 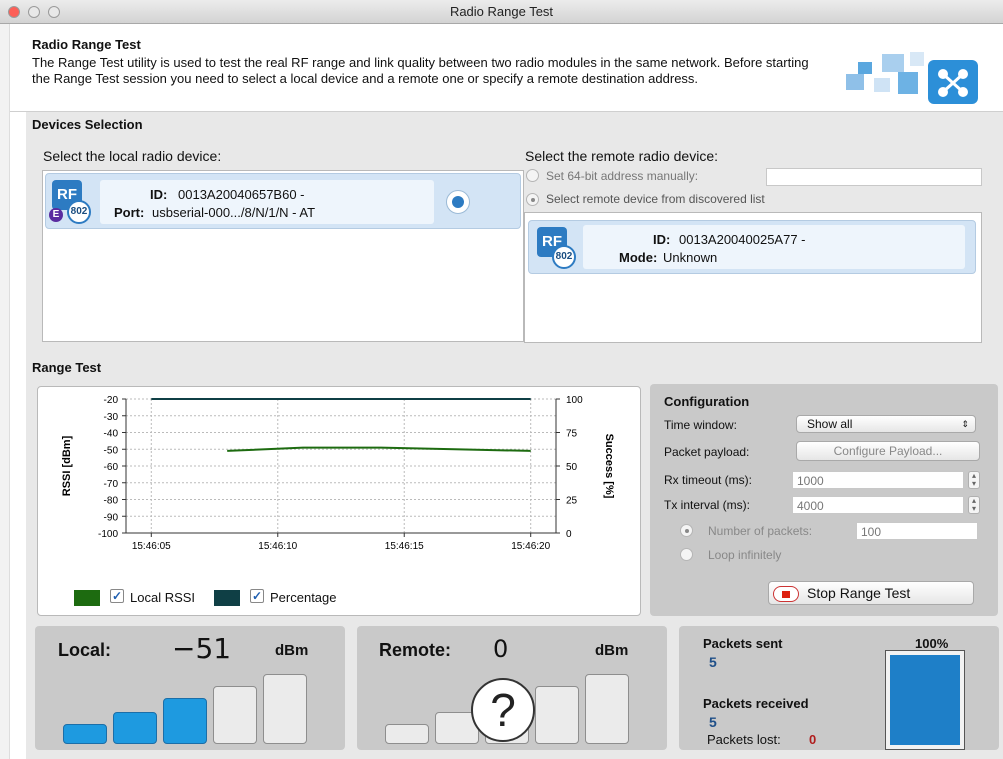 I want to click on remote-id-label: ID:, so click(x=662, y=239).